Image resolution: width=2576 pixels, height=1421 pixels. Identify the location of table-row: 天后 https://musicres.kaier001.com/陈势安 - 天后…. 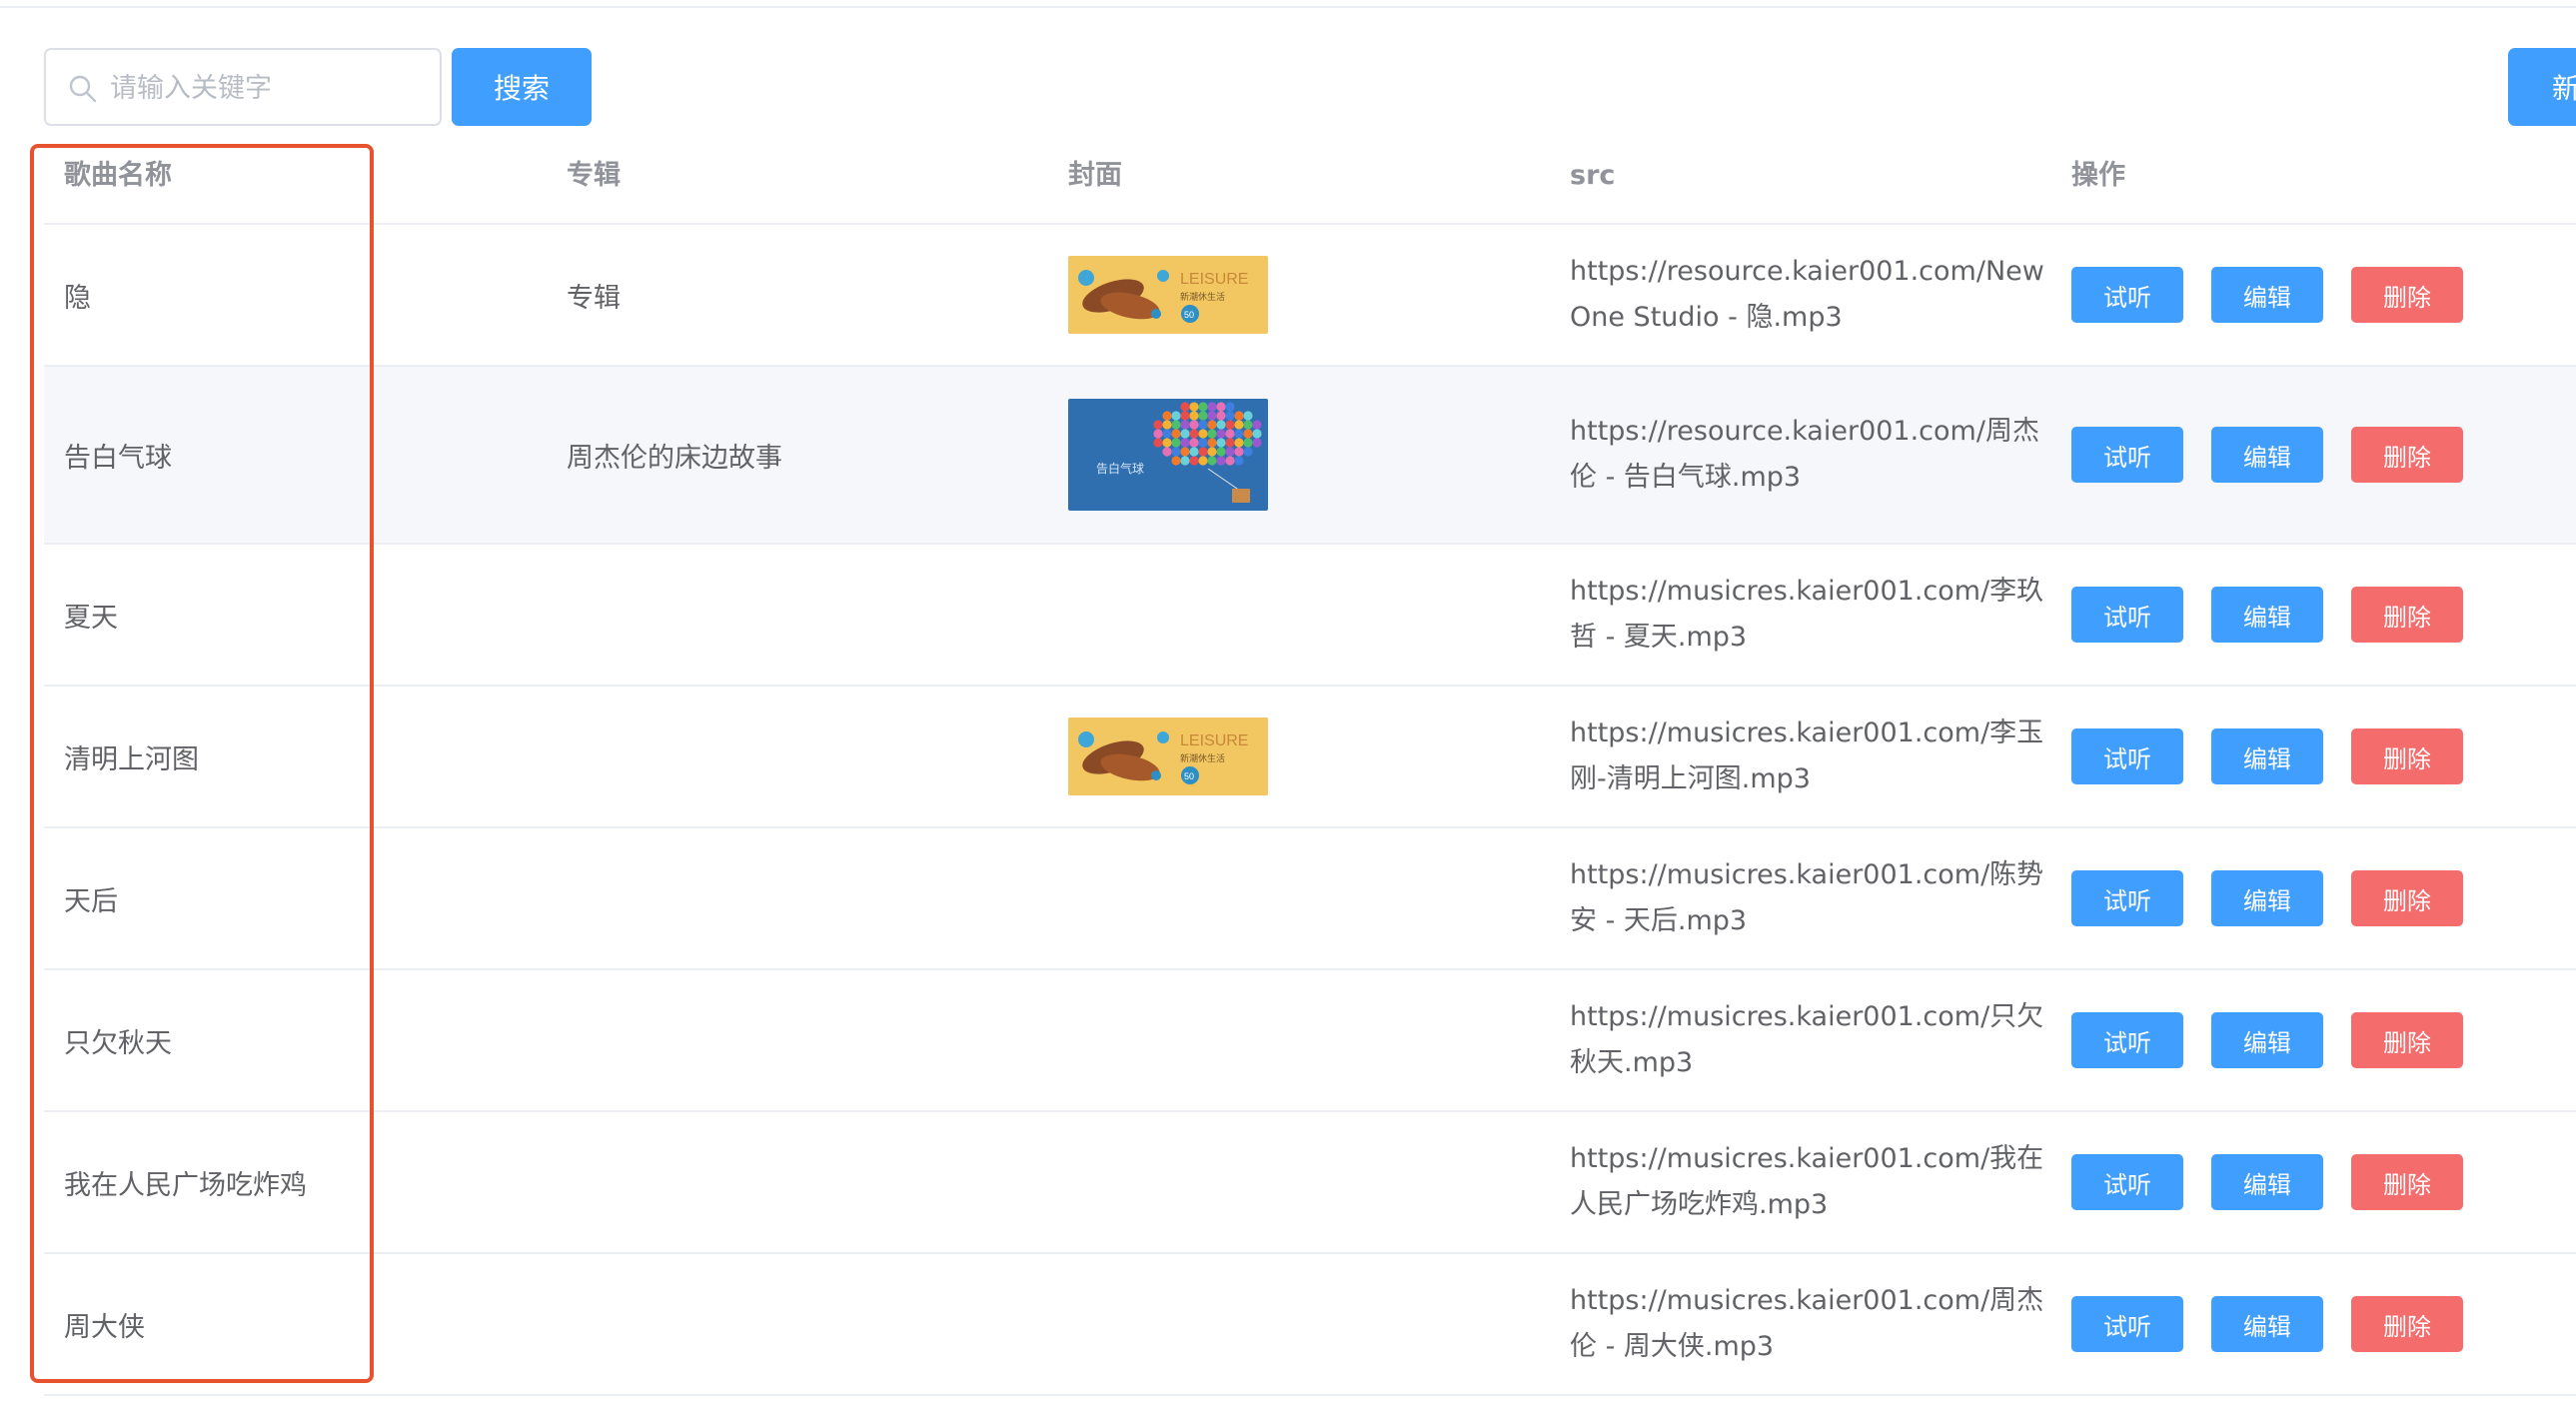
(1310, 899).